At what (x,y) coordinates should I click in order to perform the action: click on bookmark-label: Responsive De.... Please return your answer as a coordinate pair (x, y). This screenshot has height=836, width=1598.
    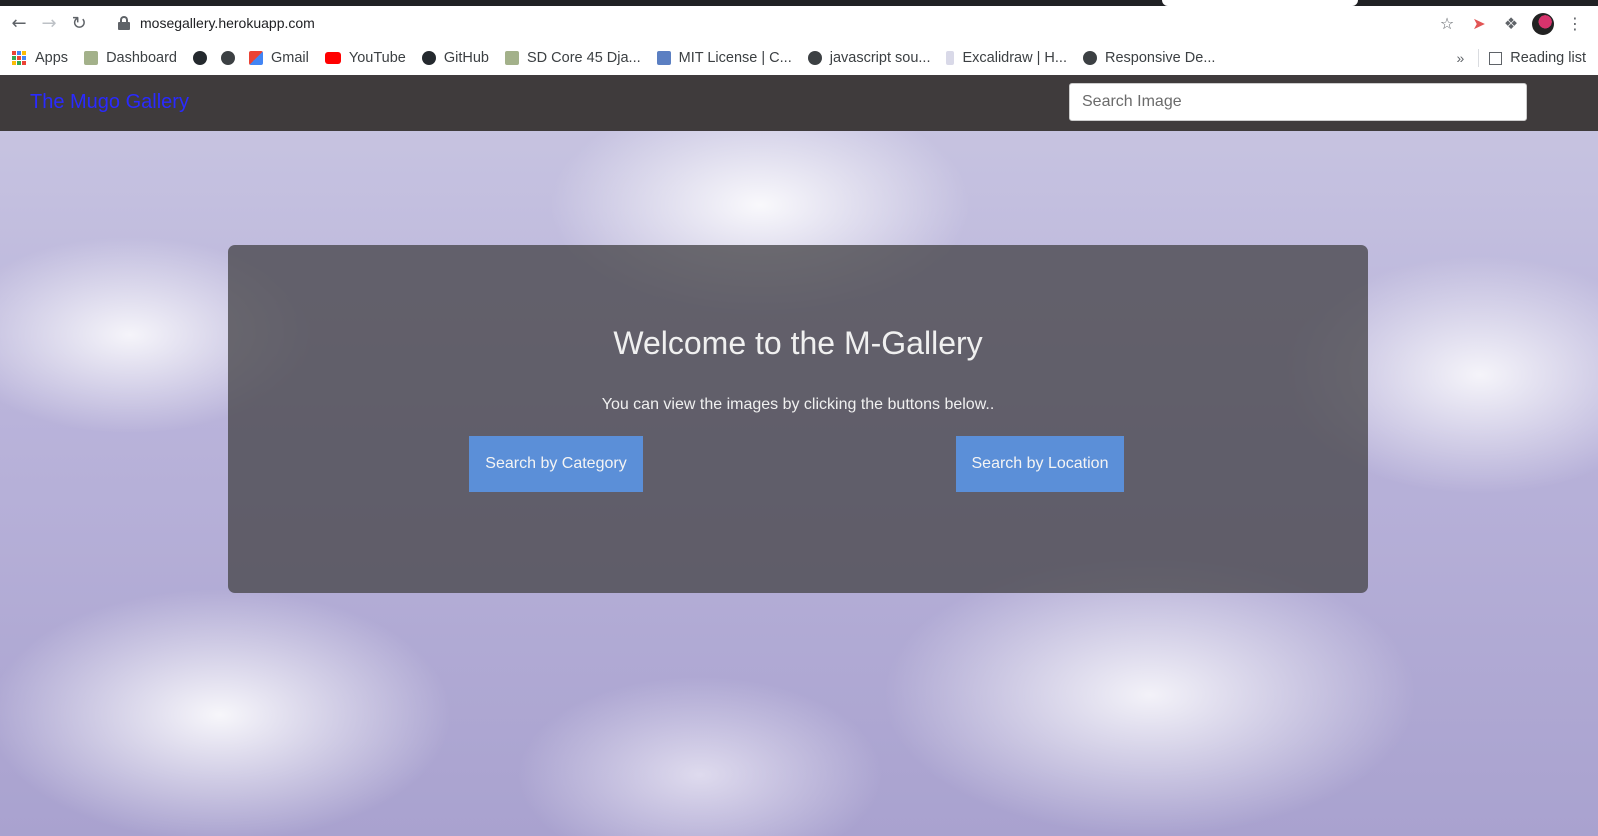
    Looking at the image, I should click on (1160, 58).